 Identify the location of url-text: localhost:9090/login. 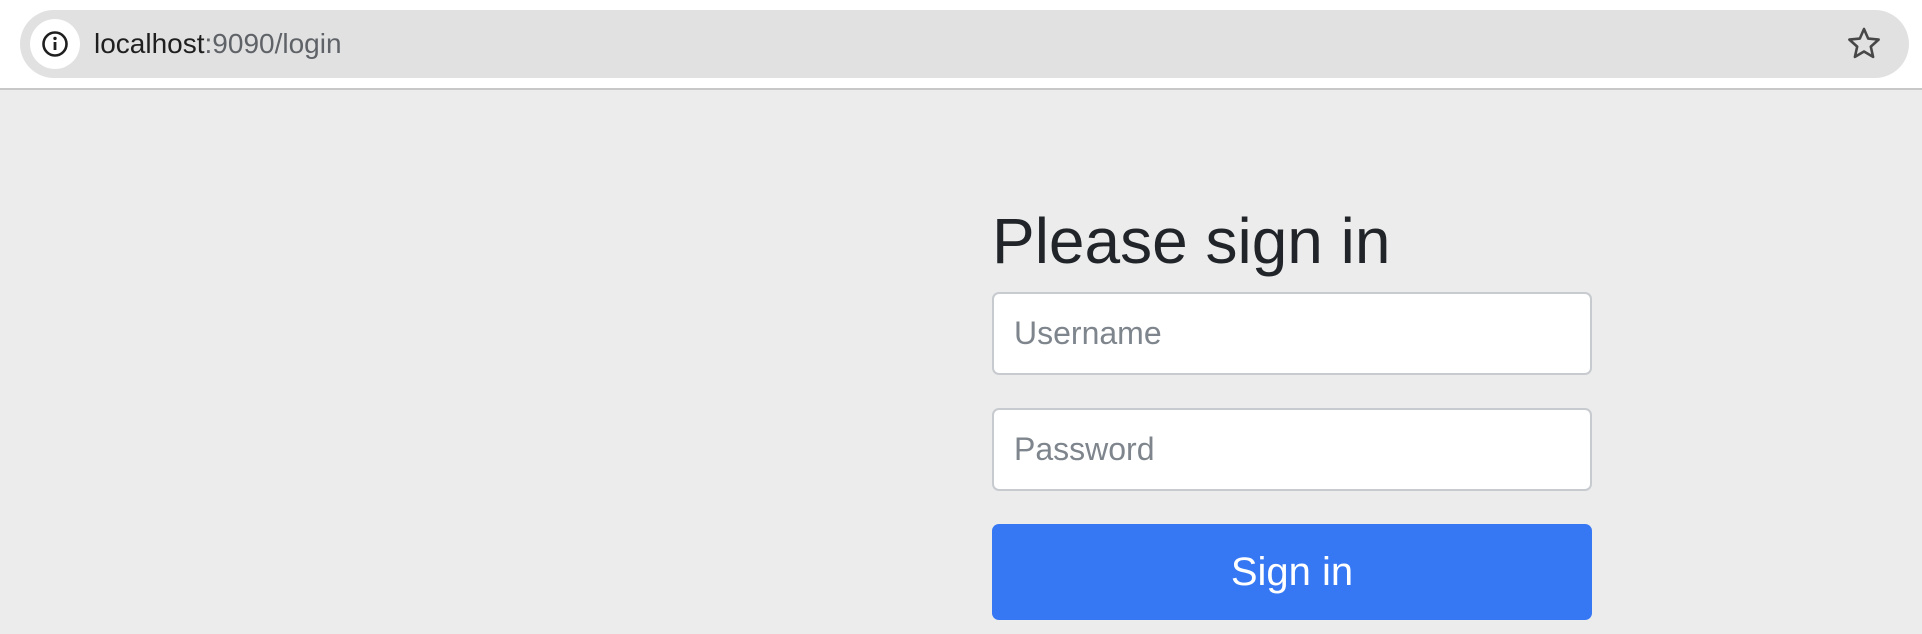
(218, 44).